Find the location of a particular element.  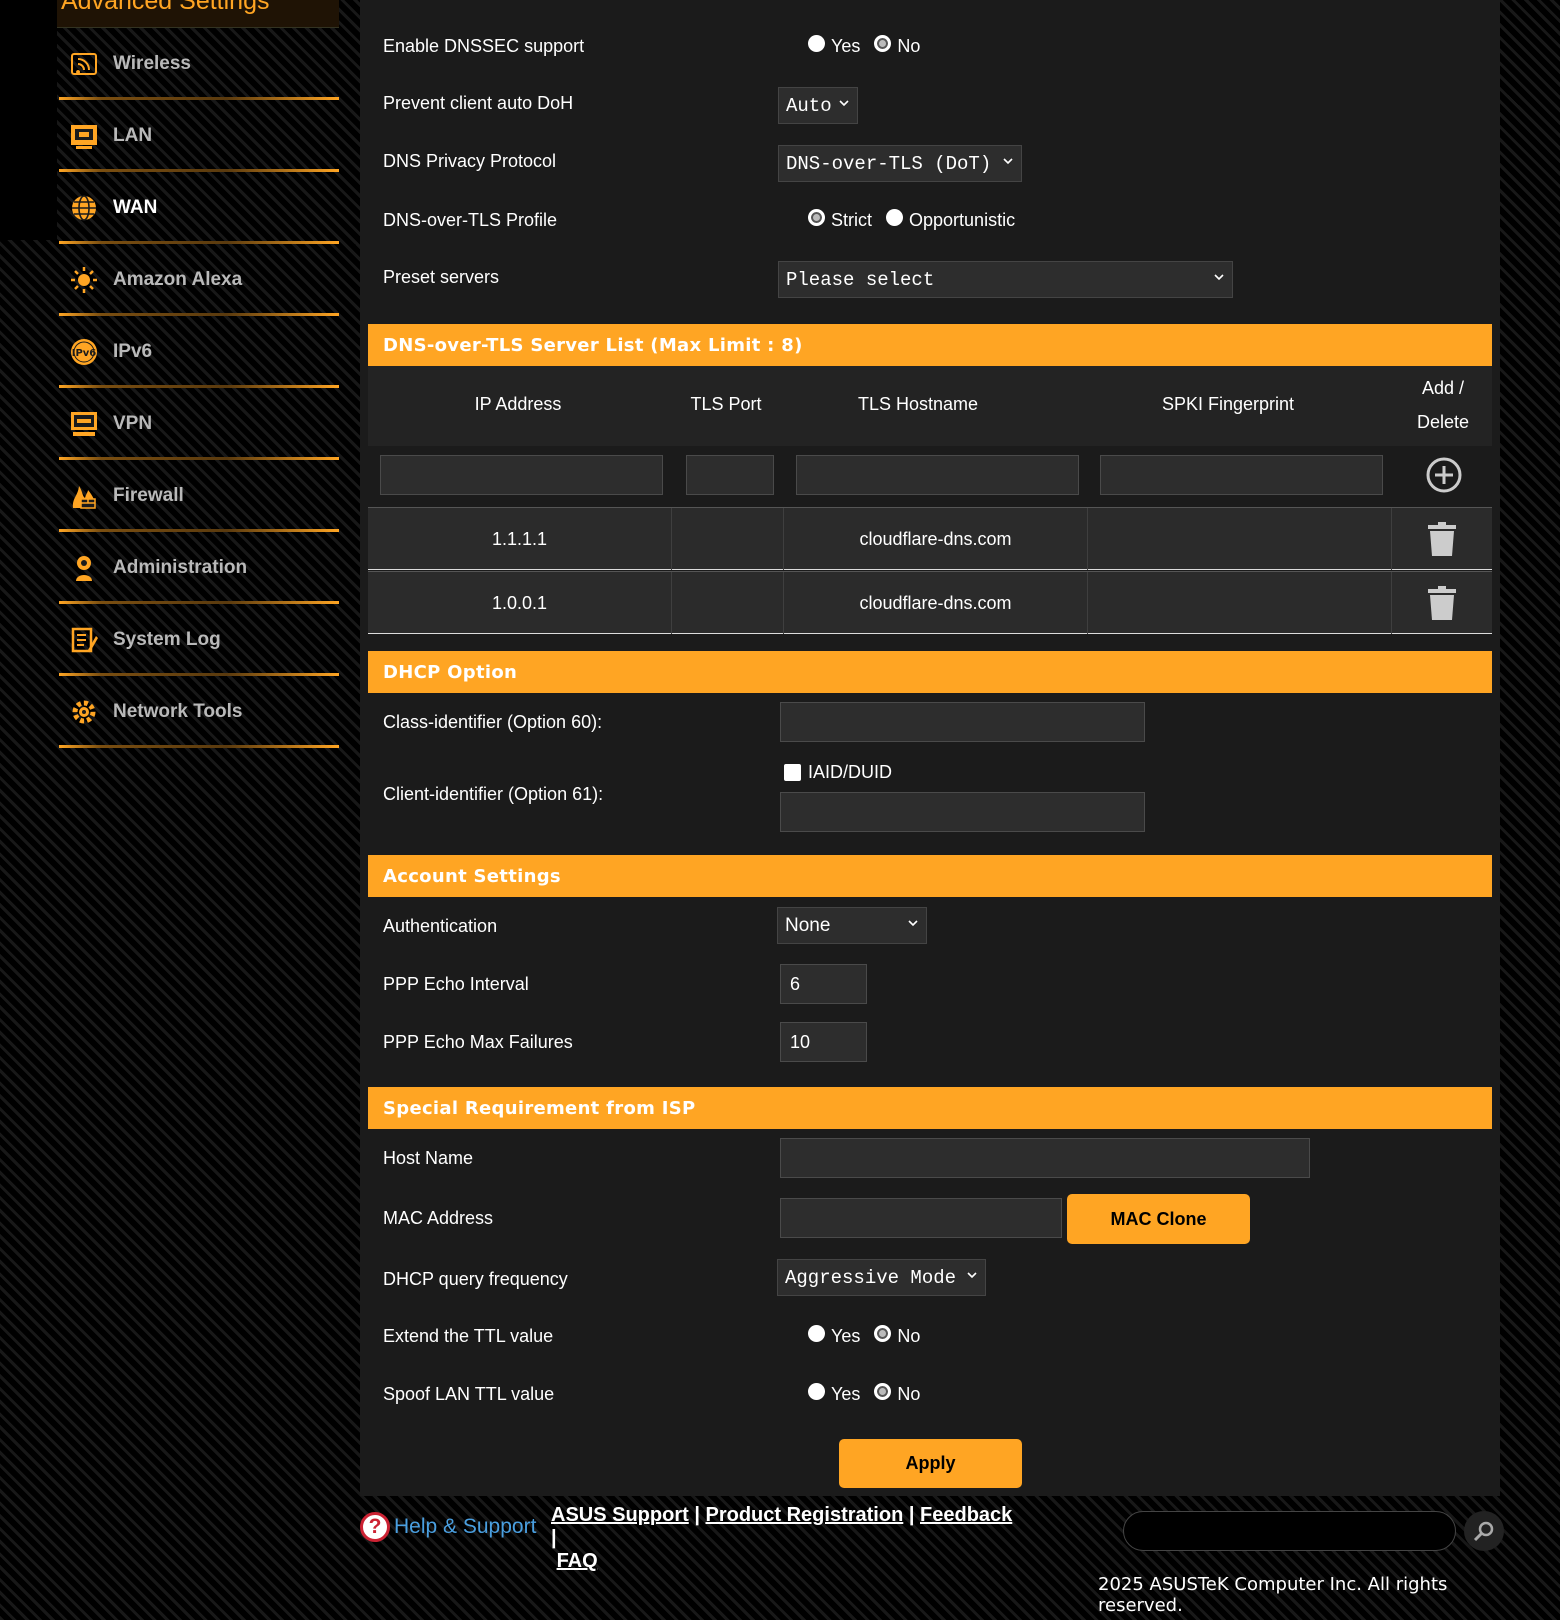

svg-text: IPv6 is located at coordinates (84, 353).